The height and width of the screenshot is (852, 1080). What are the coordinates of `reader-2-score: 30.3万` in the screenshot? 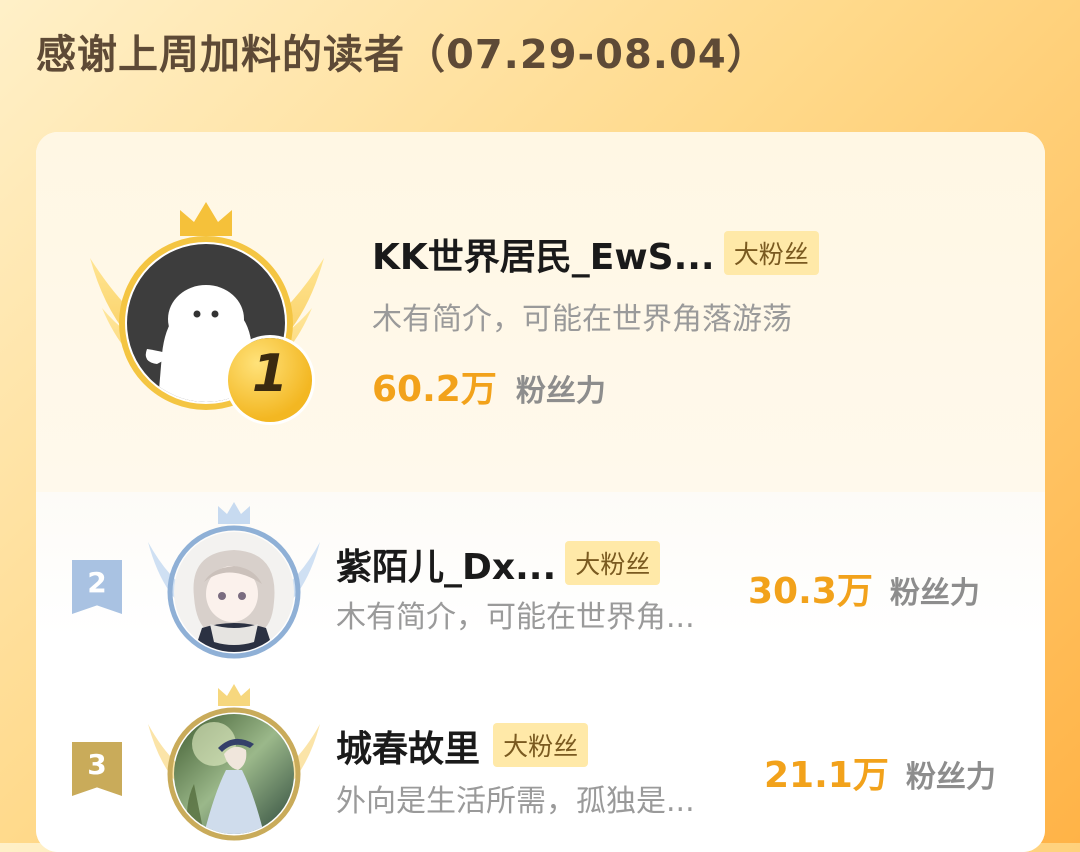 It's located at (810, 591).